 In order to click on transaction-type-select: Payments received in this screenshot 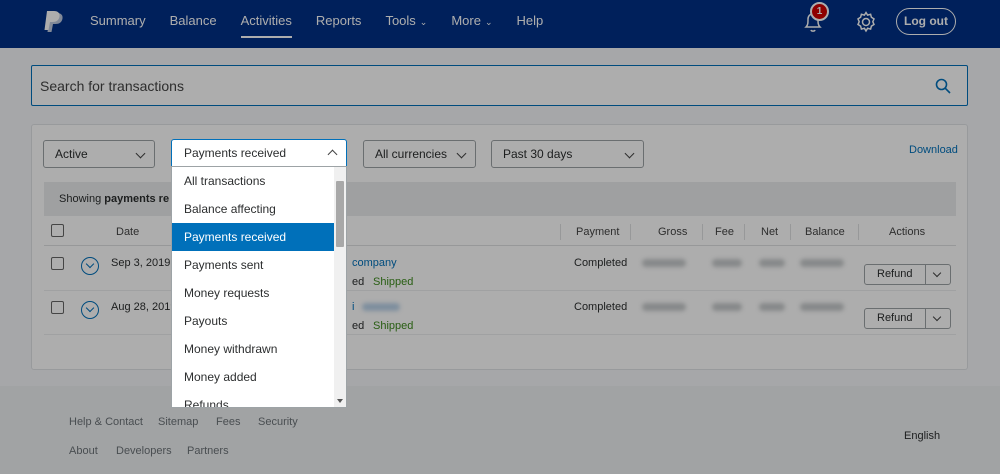, I will do `click(259, 153)`.